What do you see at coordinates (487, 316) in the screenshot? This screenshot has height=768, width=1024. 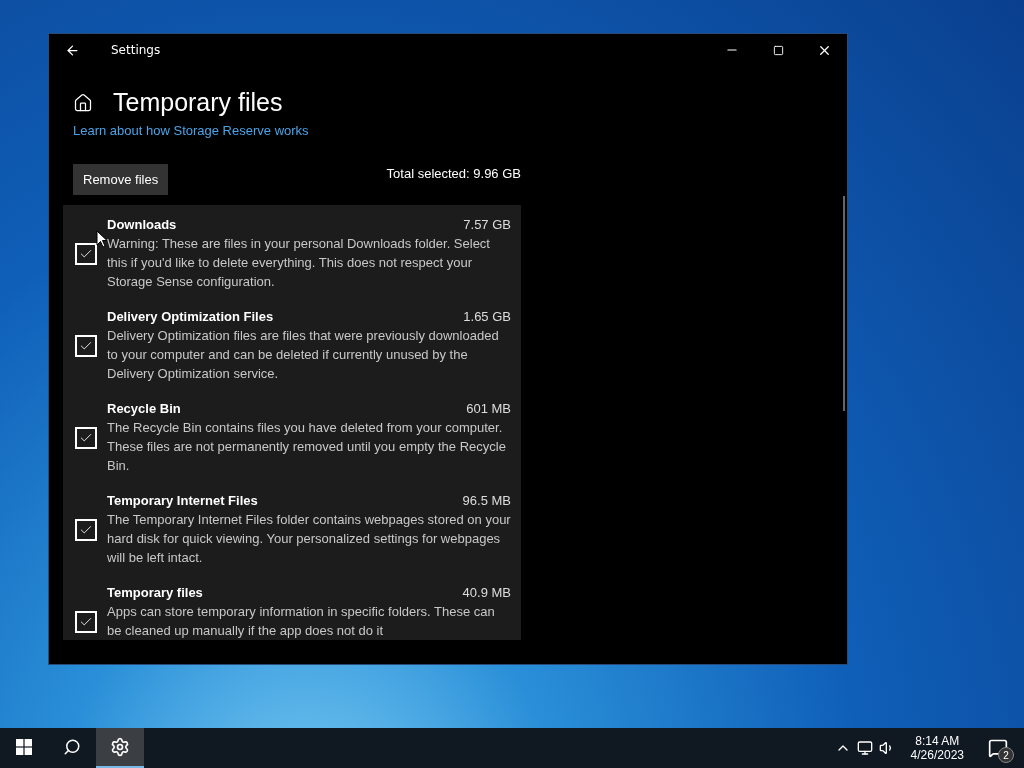 I see `item-size: 1.65 GB` at bounding box center [487, 316].